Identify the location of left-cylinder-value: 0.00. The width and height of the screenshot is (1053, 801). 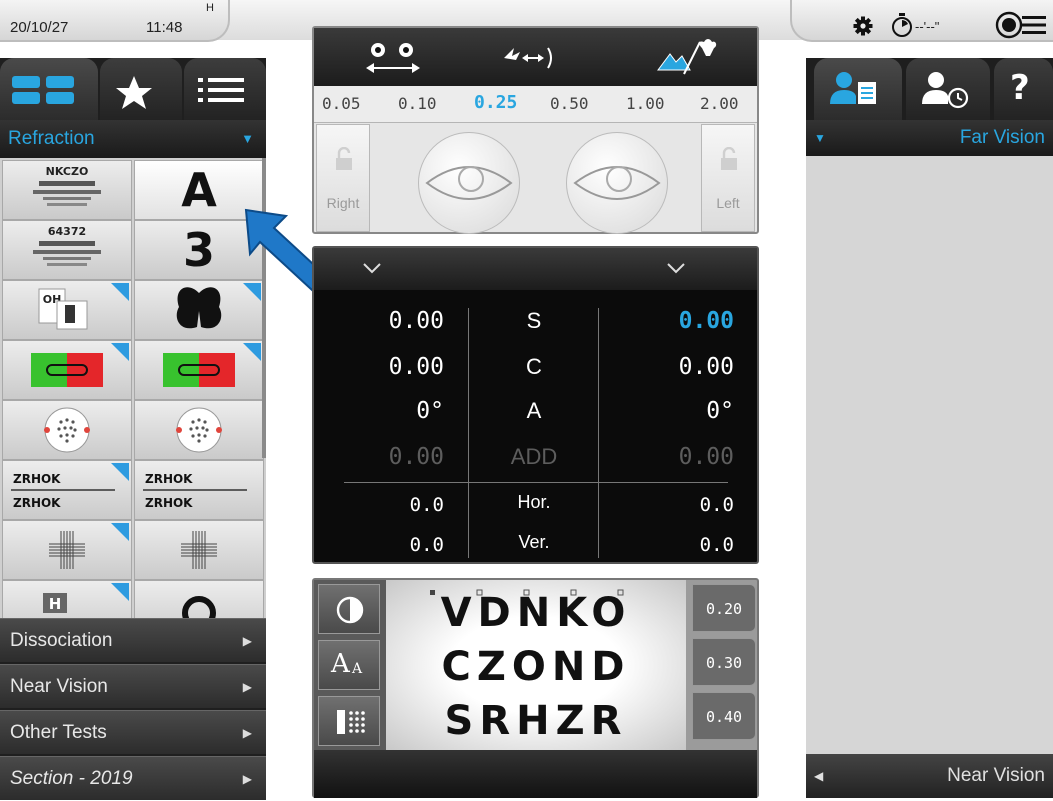
(674, 367).